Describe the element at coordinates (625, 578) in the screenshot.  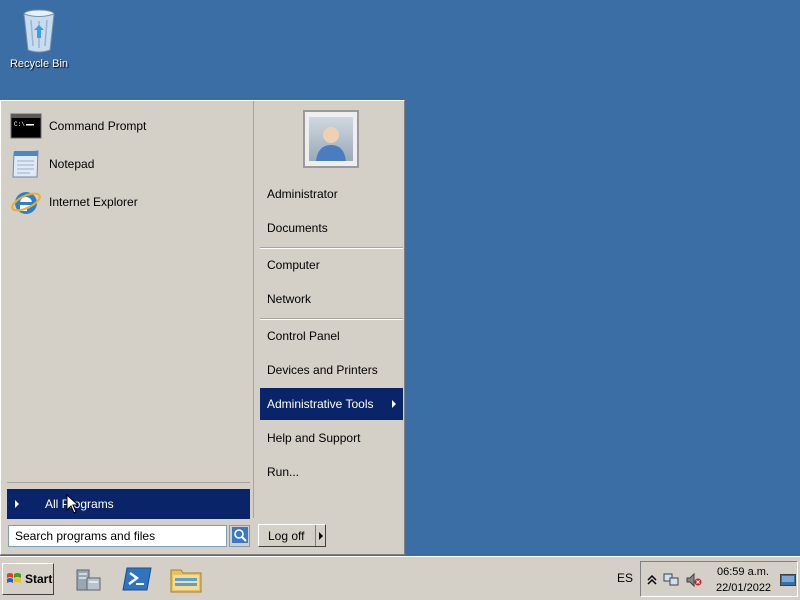
I see `language-indicator: ES` at that location.